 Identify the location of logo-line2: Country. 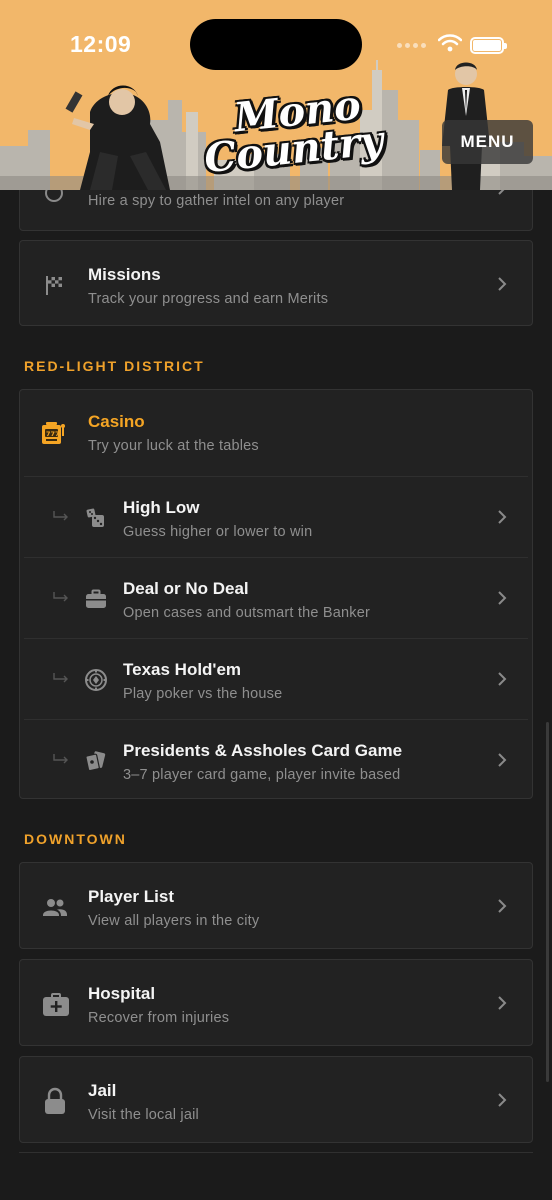
(294, 149).